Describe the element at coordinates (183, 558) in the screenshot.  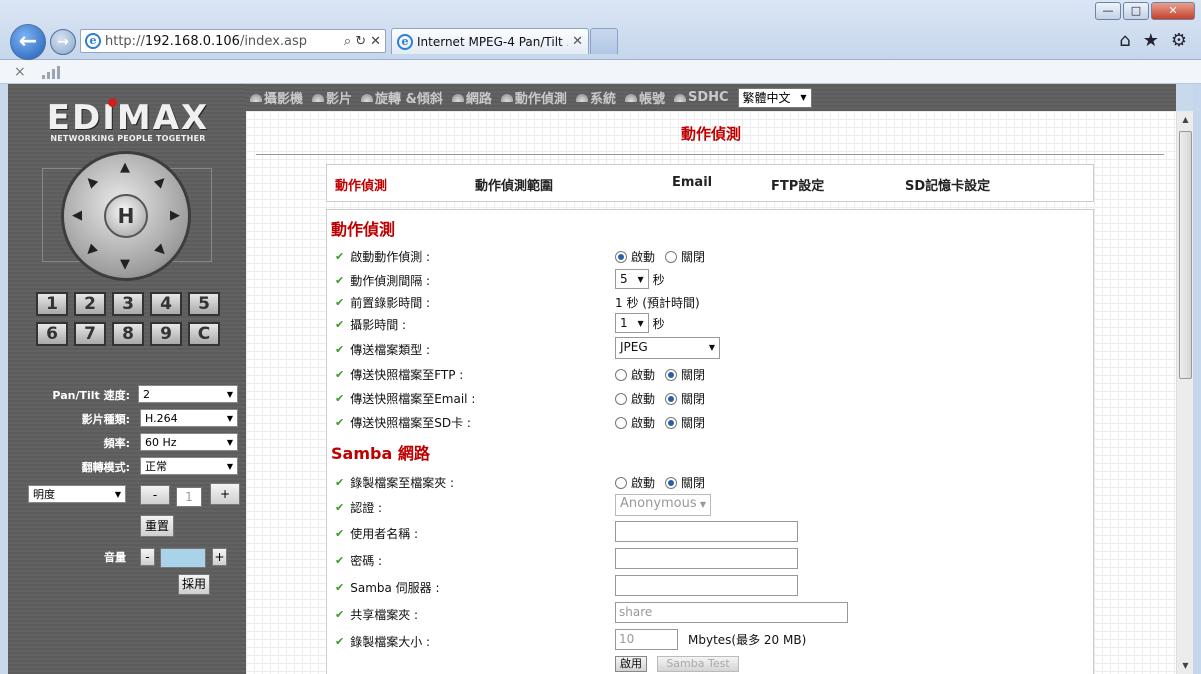
I see `volume-slider` at that location.